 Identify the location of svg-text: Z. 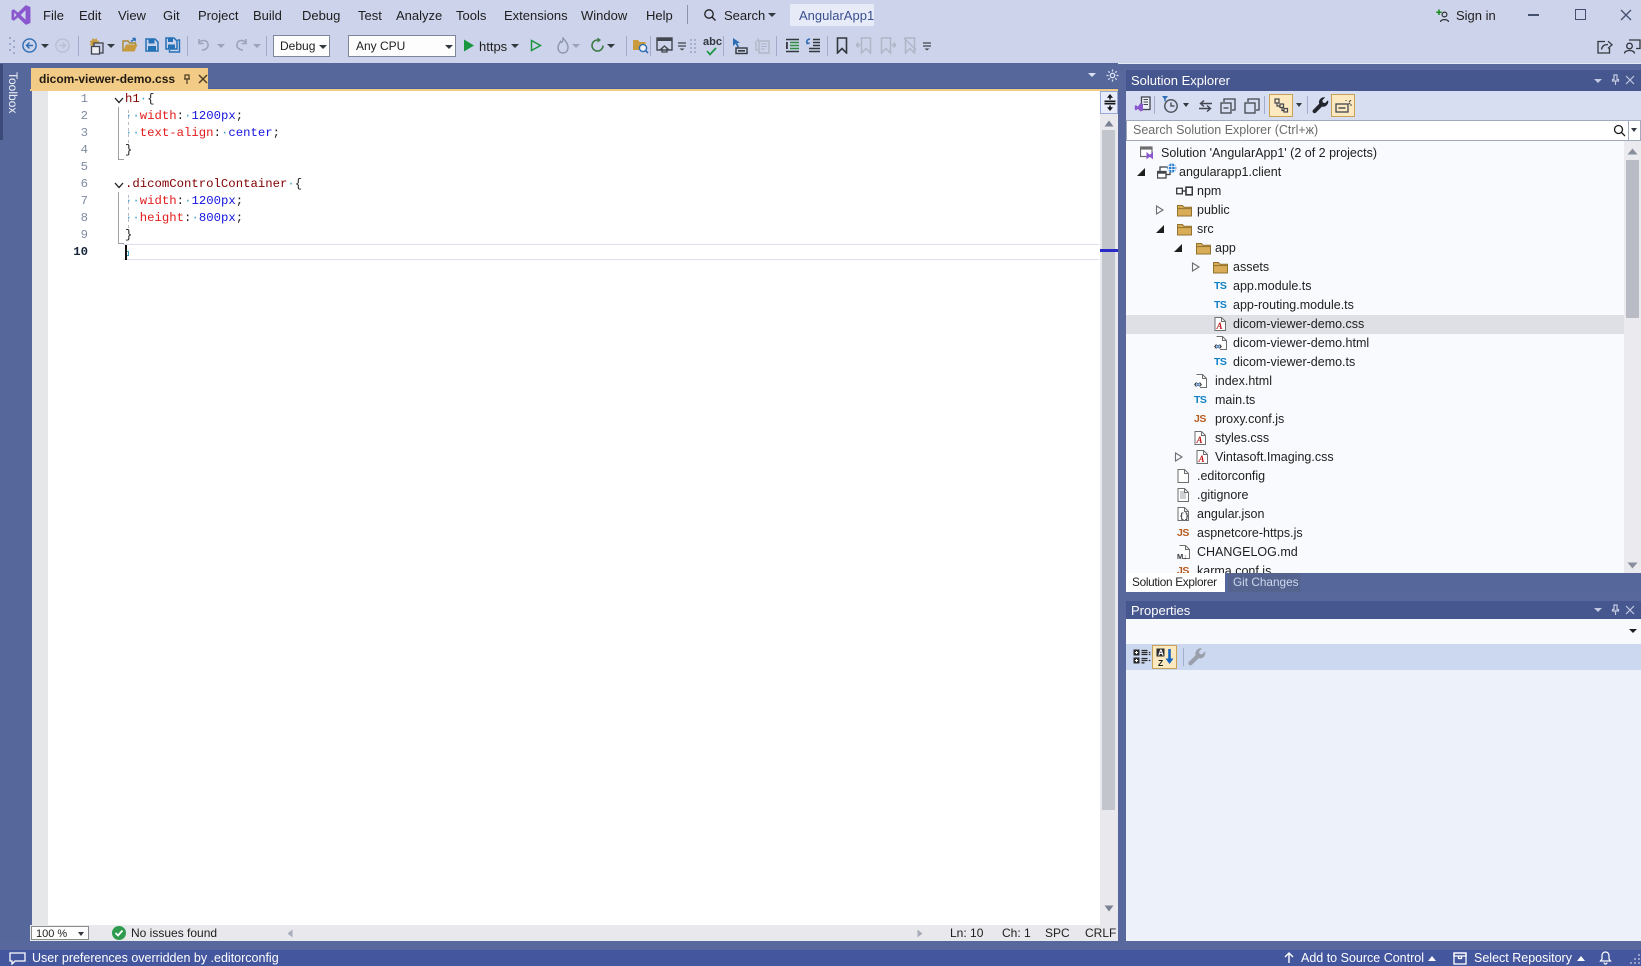
(1160, 662).